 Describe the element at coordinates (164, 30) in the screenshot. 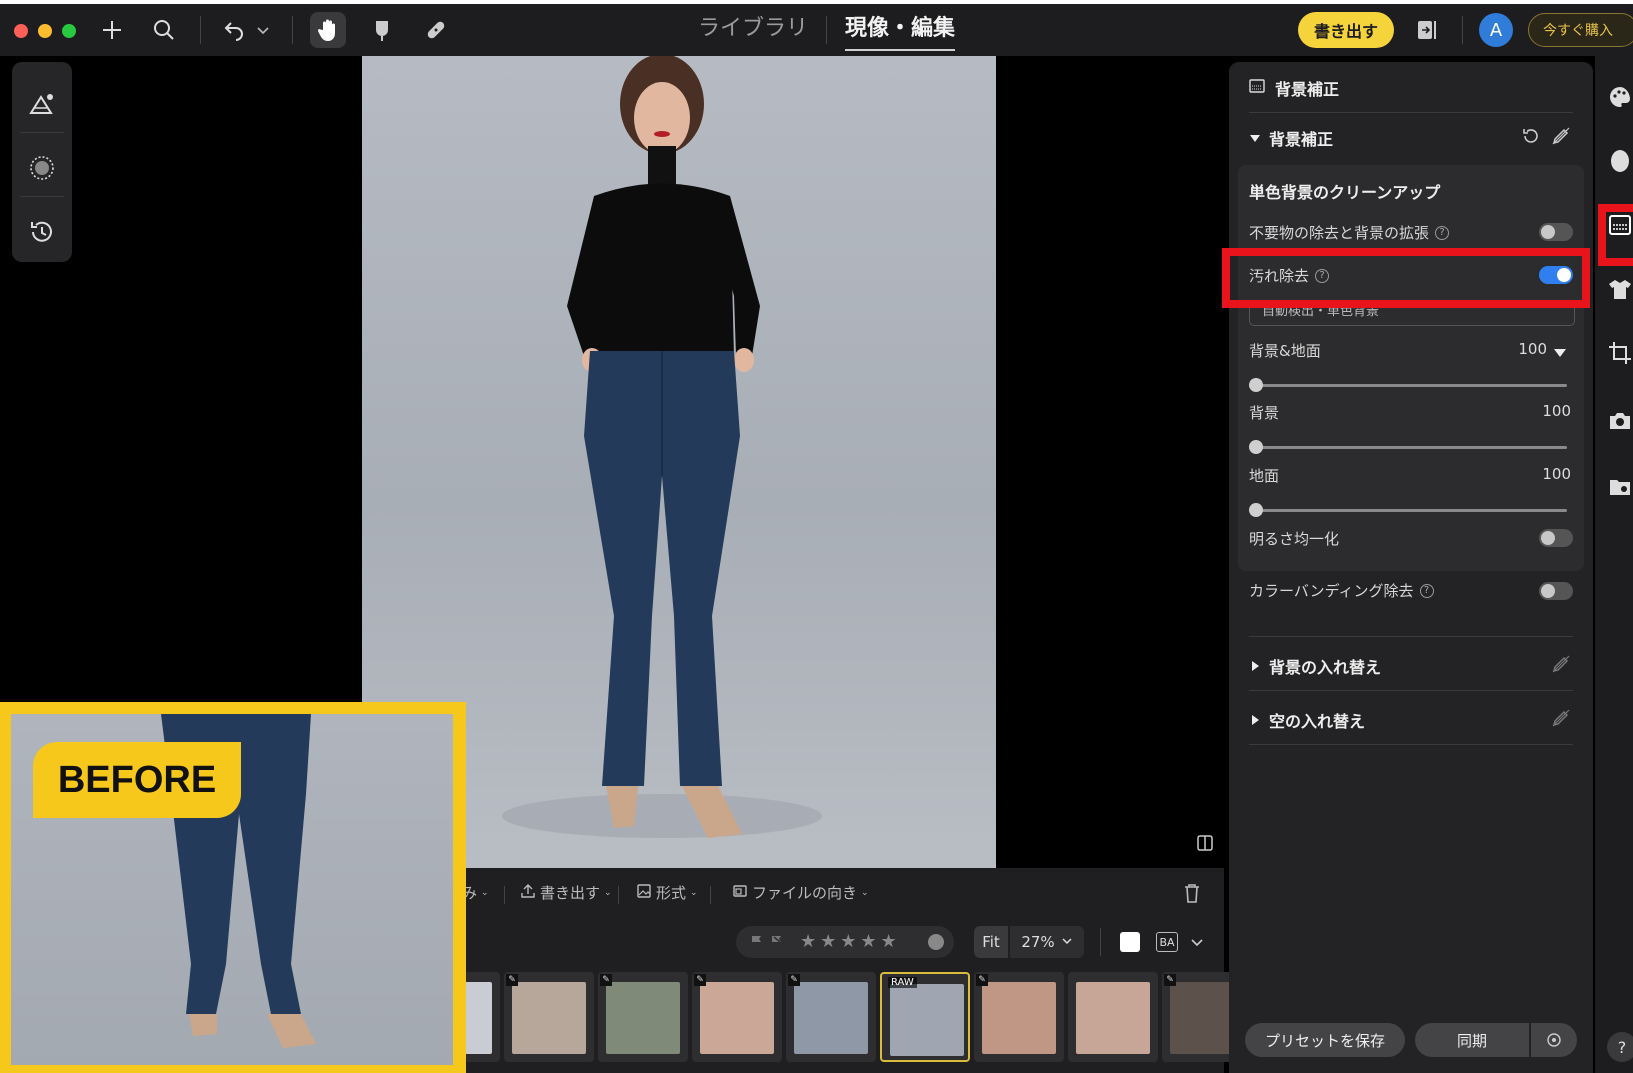

I see `search-icon` at that location.